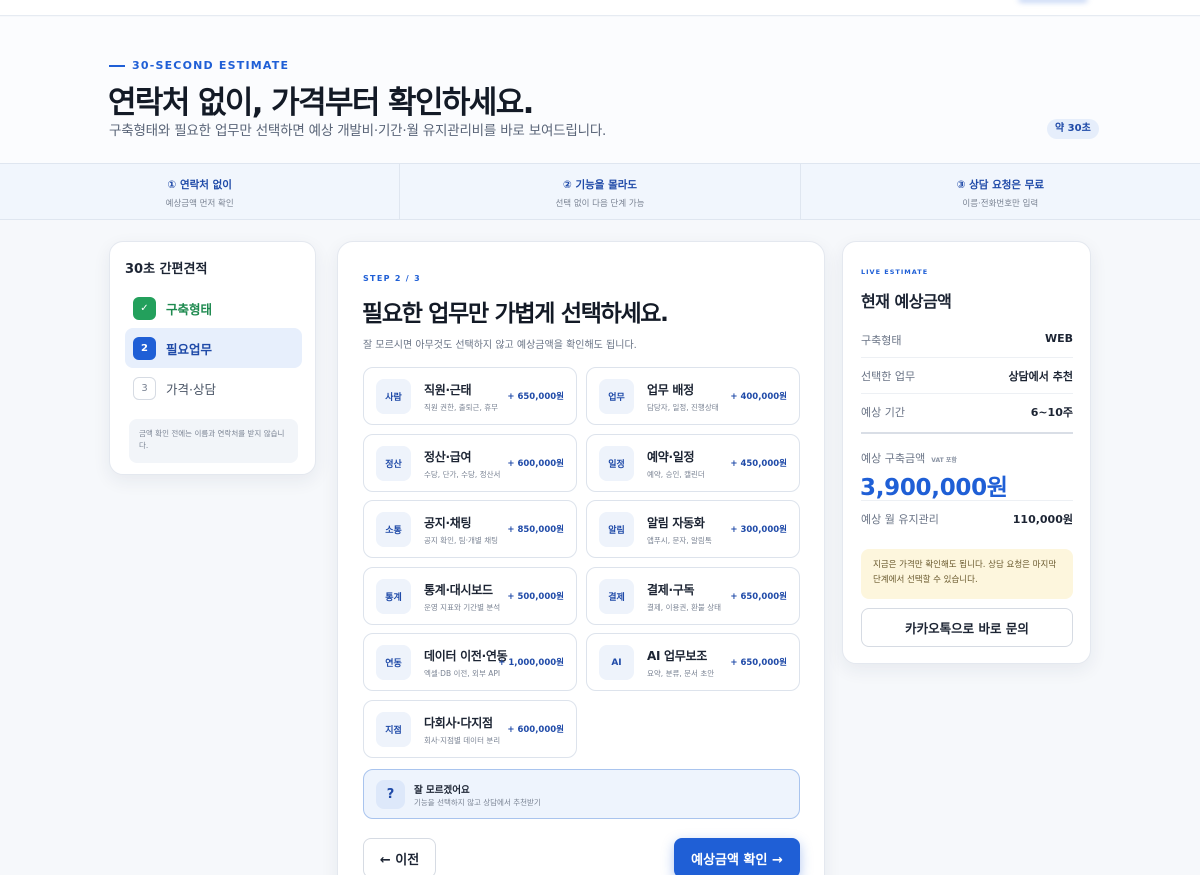  Describe the element at coordinates (461, 407) in the screenshot. I see `feature-desc: 직원 권한, 출퇴근, 휴무` at that location.